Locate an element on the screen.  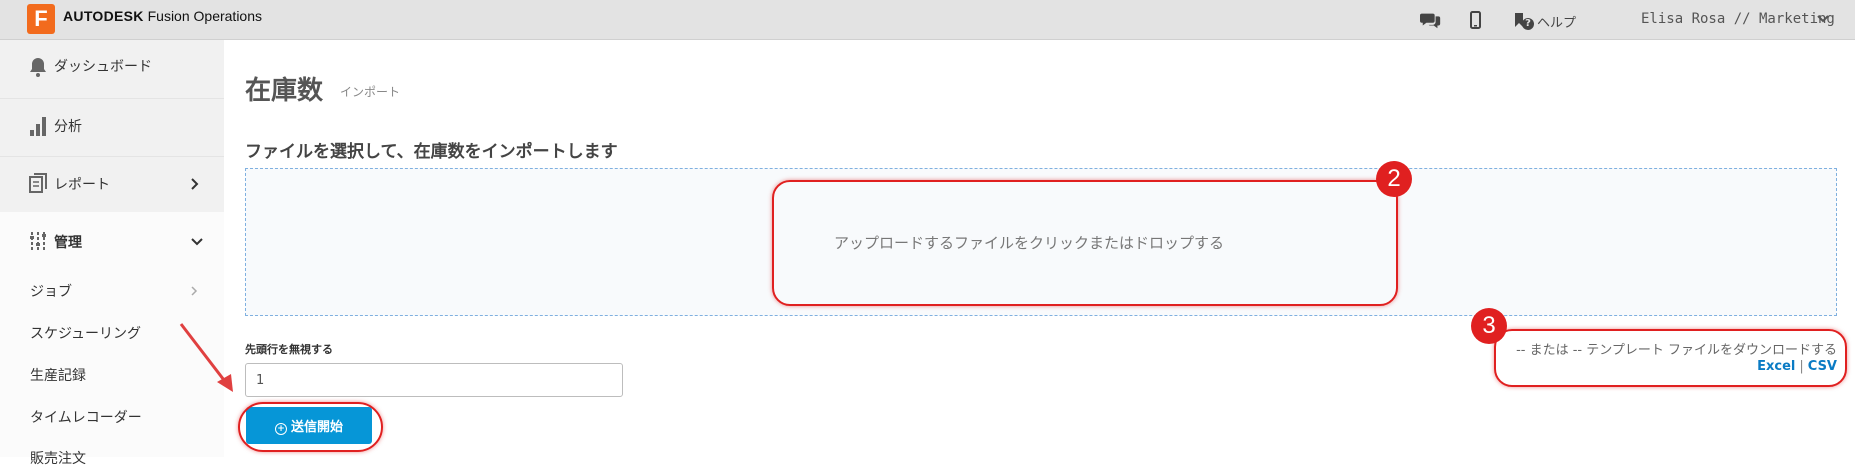
sidebar-subitem-production-log: 生産記録 is located at coordinates (58, 375).